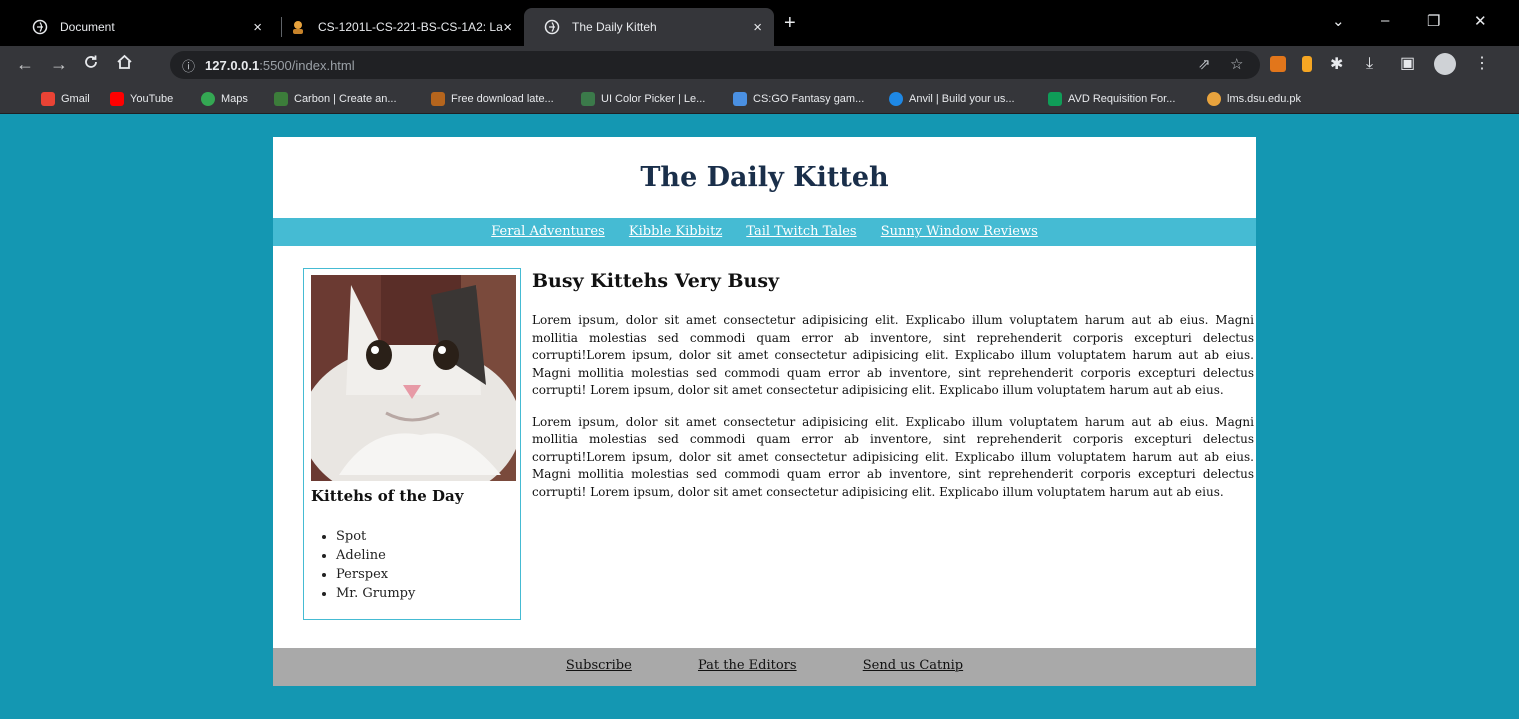  What do you see at coordinates (1338, 21) in the screenshot?
I see `tab-search-icon: ⌄` at bounding box center [1338, 21].